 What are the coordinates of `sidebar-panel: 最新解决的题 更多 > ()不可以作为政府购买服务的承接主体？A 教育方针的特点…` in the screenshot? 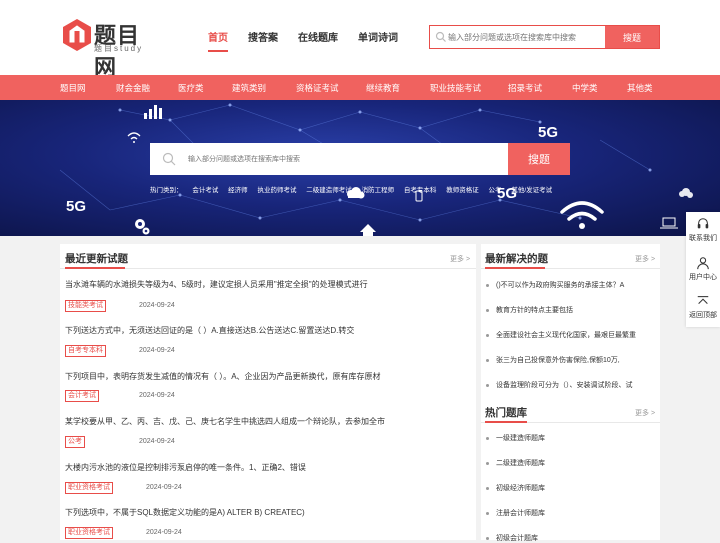 It's located at (570, 393).